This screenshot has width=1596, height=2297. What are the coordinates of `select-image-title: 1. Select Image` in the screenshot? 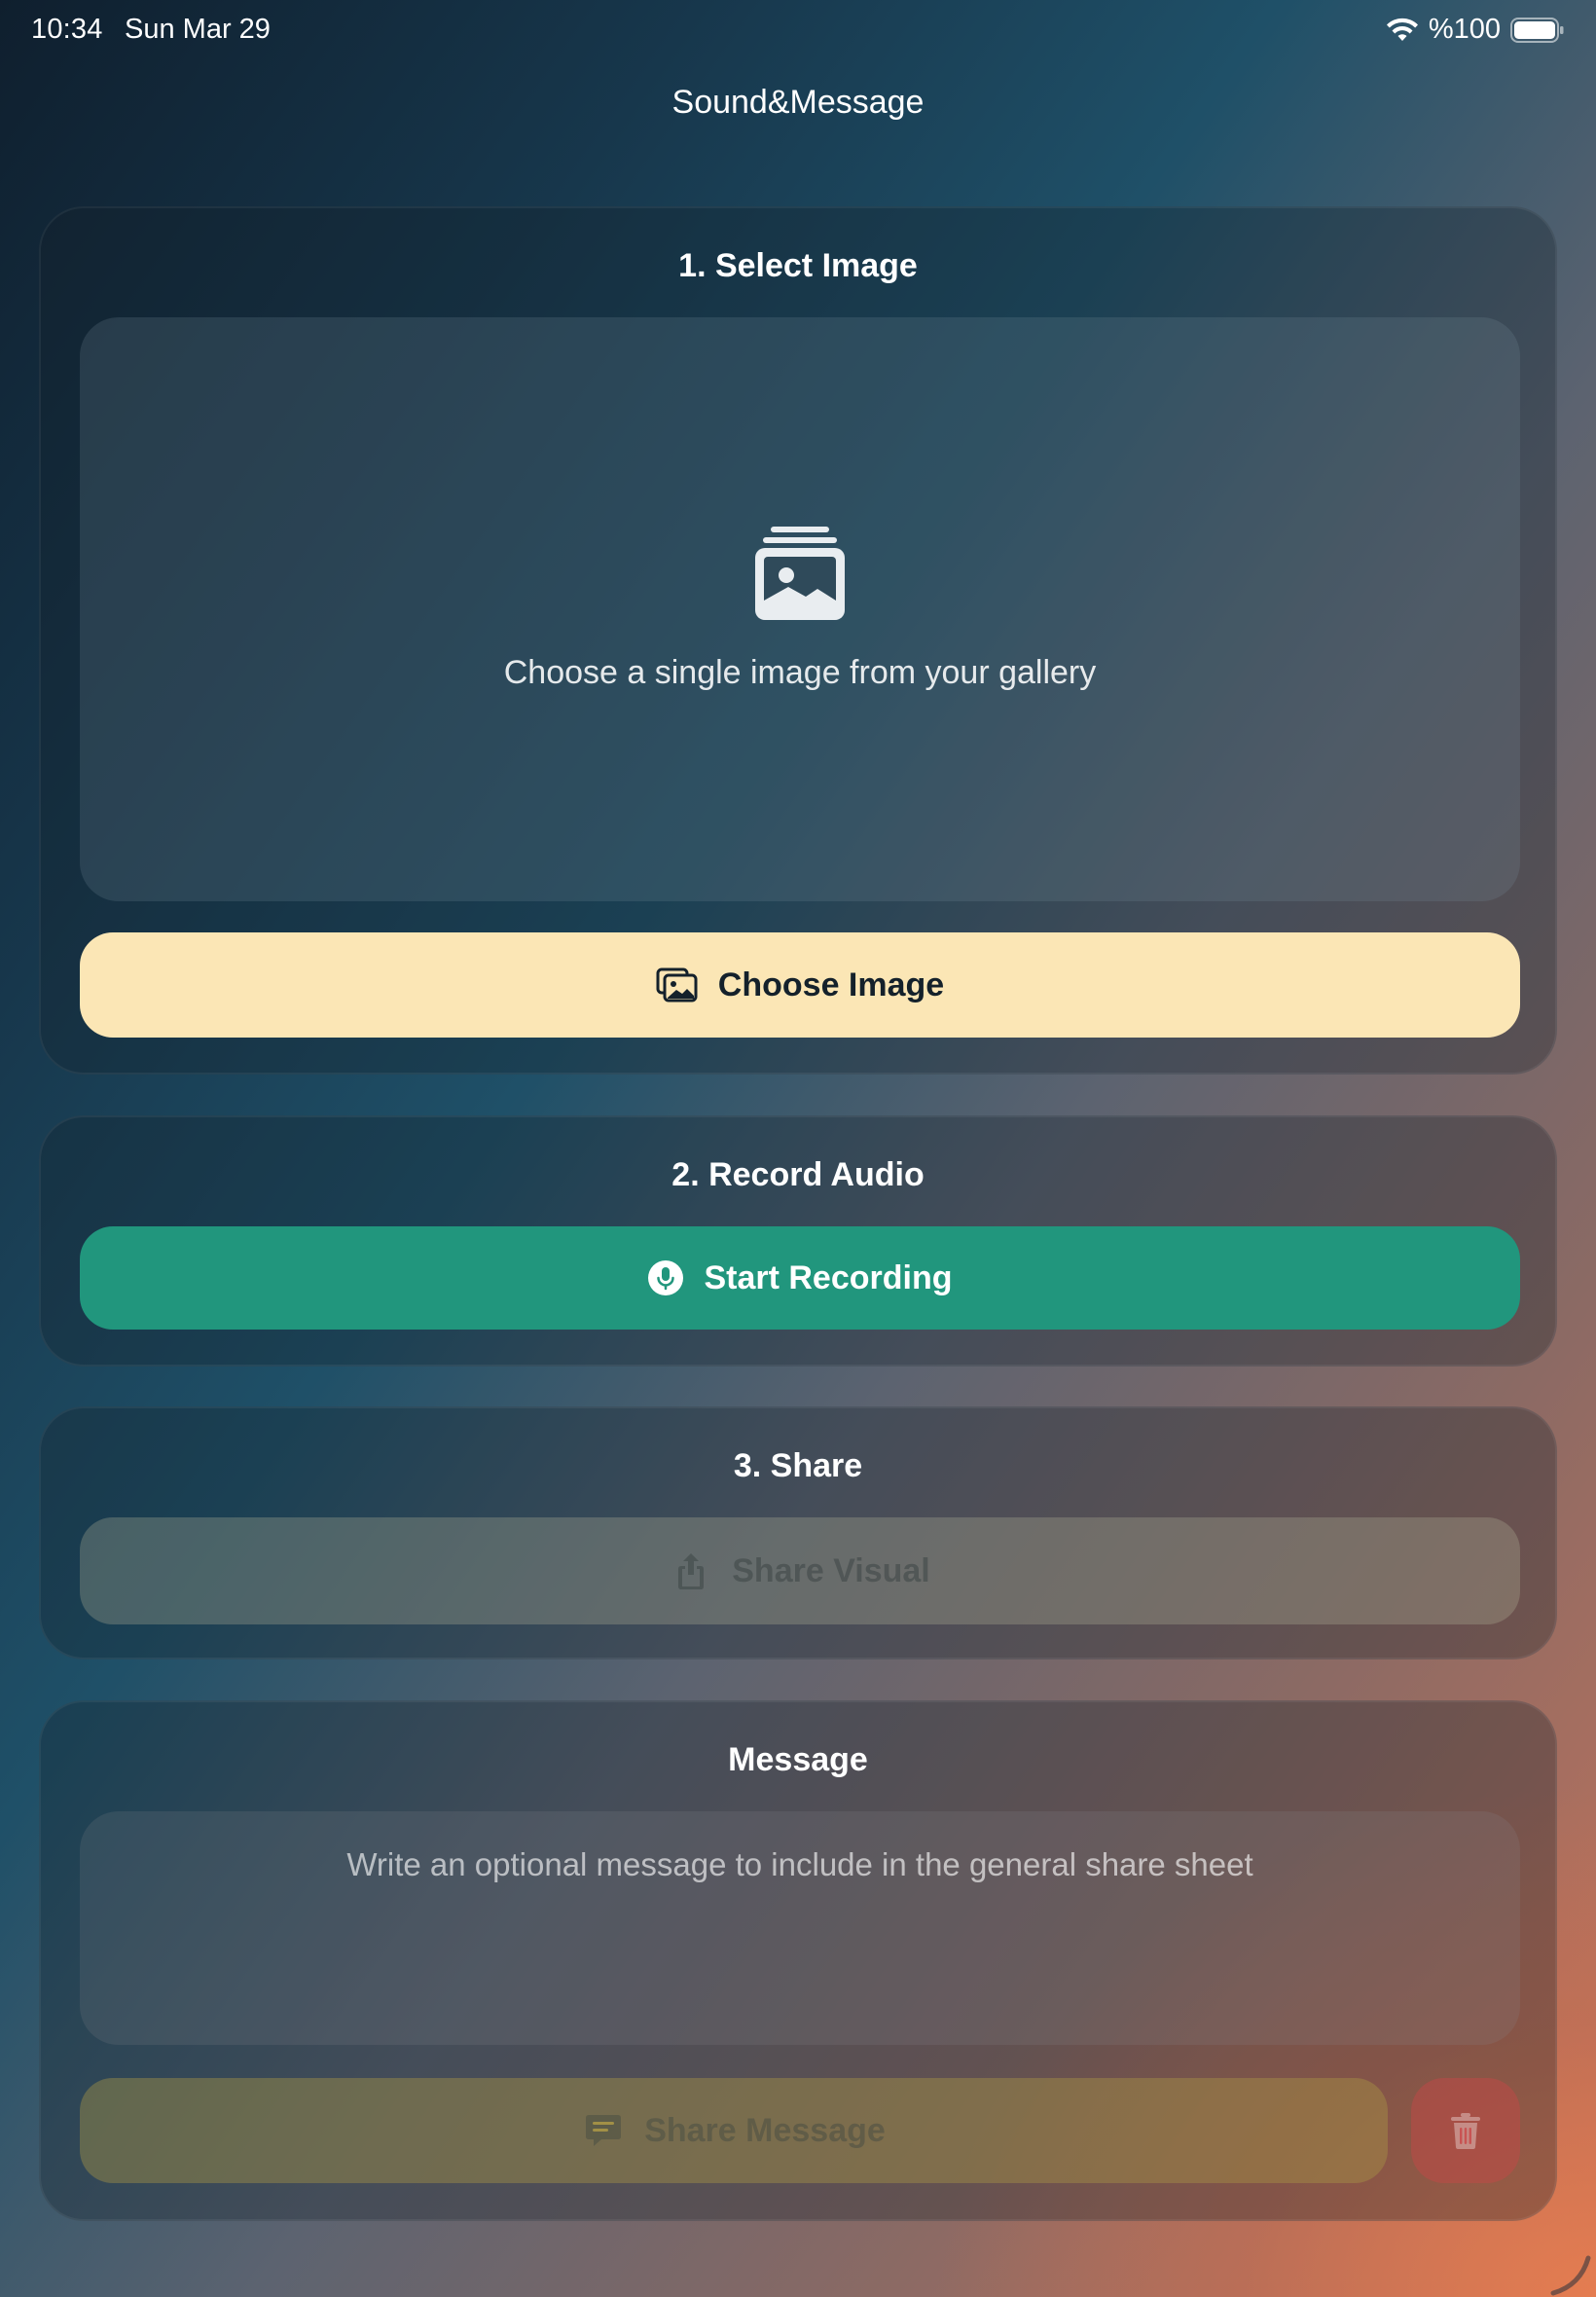 It's located at (798, 265).